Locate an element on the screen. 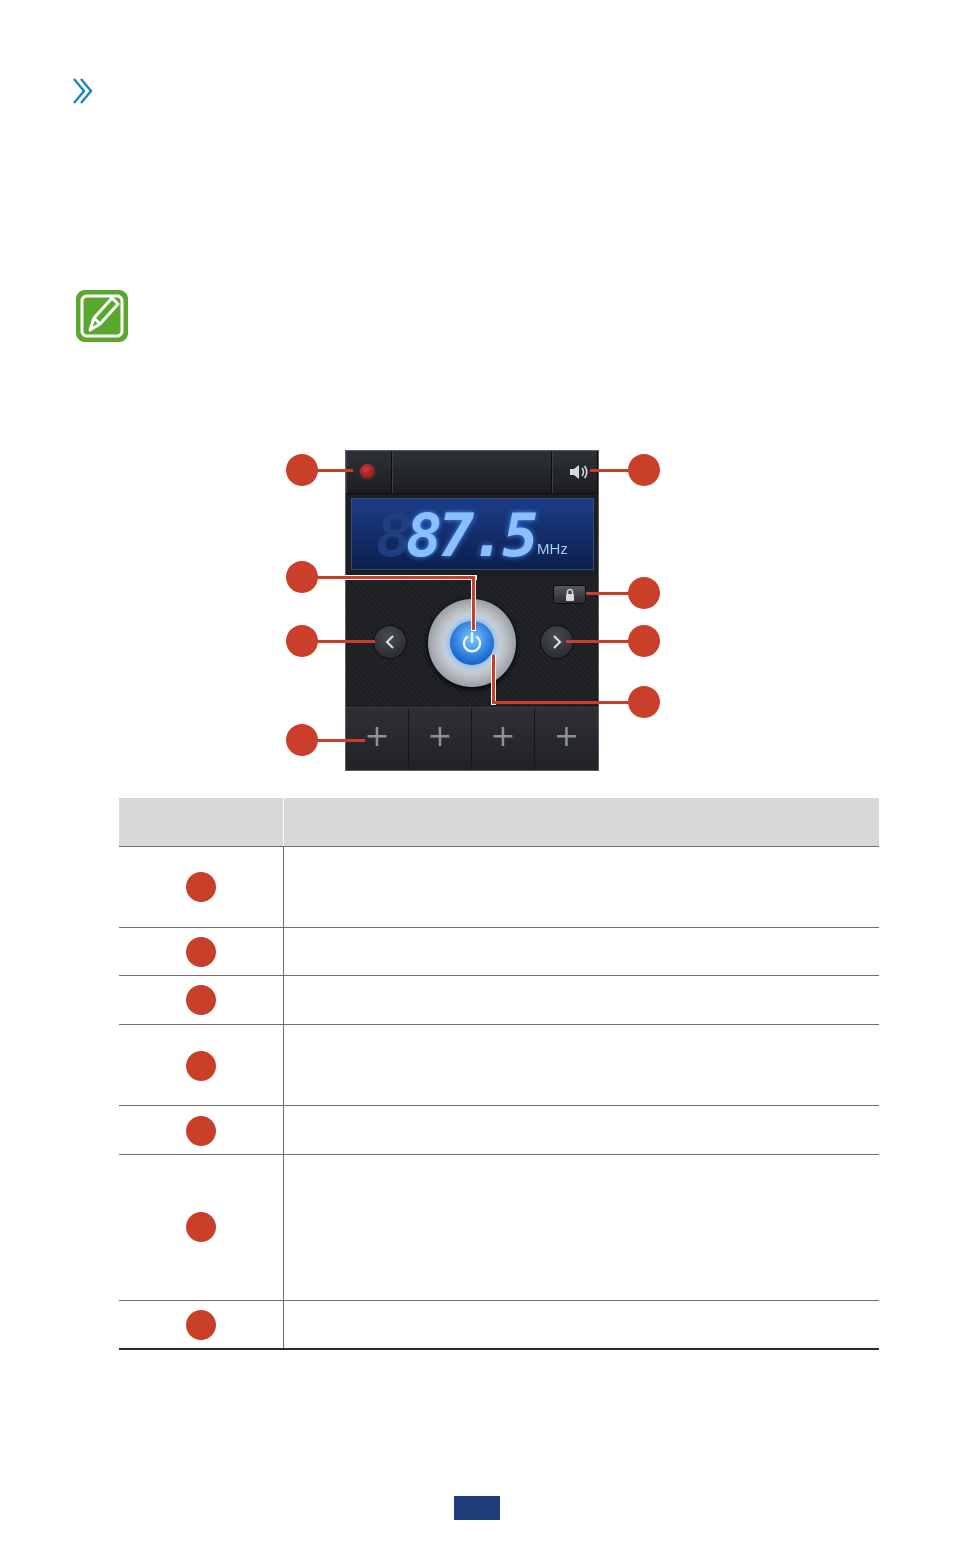 The width and height of the screenshot is (954, 1564). lock-icon is located at coordinates (570, 594).